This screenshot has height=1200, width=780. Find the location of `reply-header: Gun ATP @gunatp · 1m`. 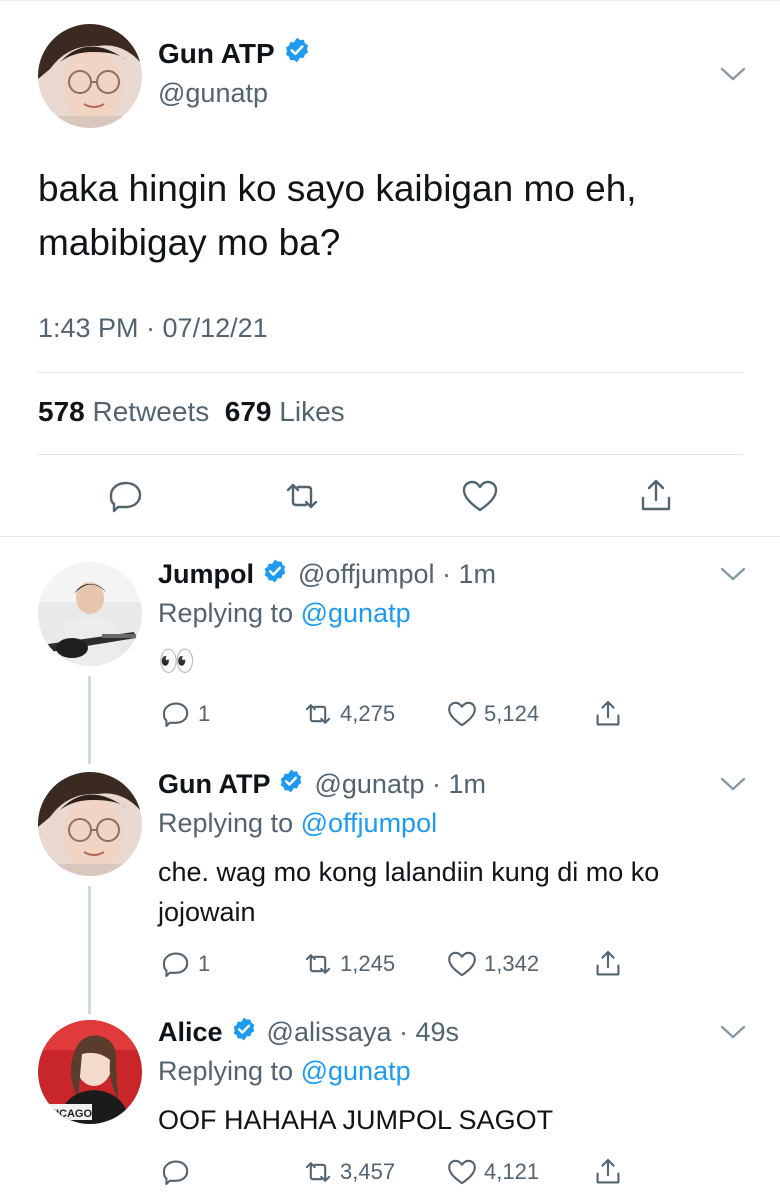

reply-header: Gun ATP @gunatp · 1m is located at coordinates (322, 784).